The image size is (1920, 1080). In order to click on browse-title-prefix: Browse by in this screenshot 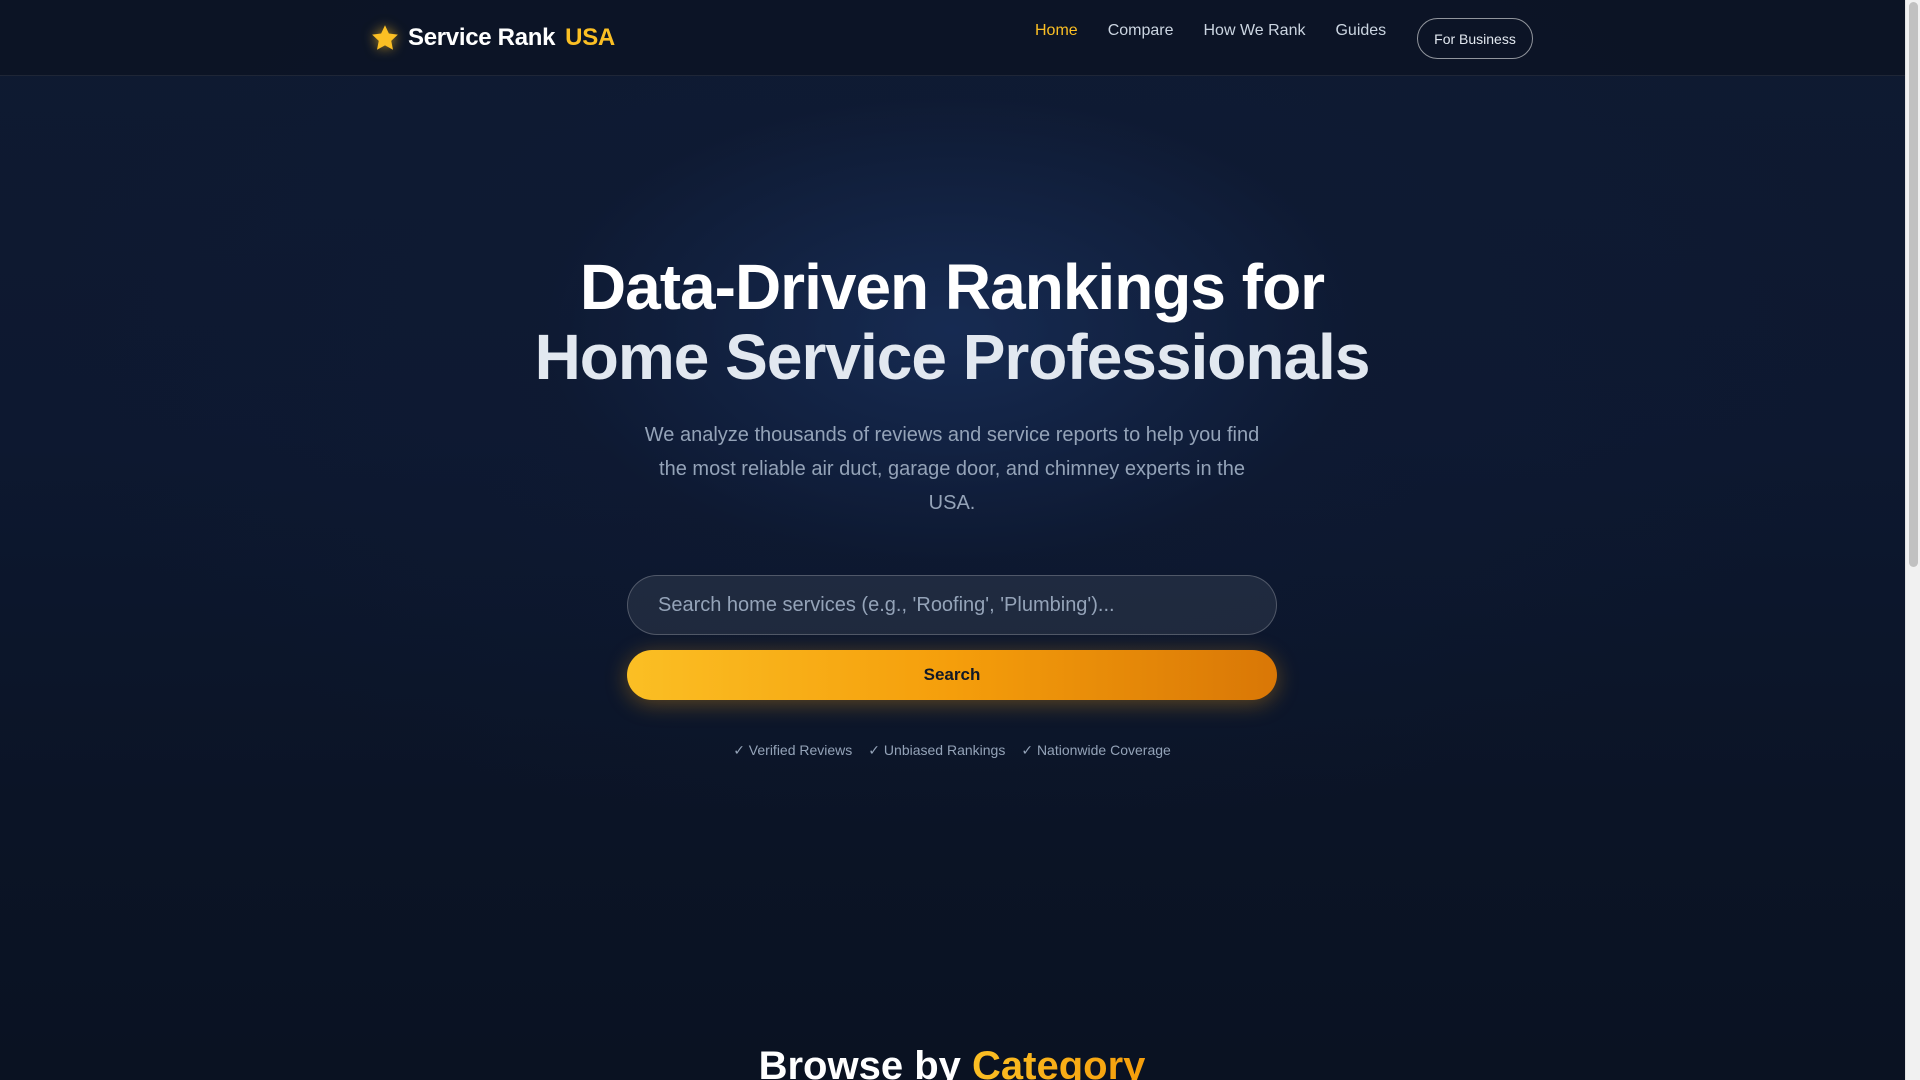, I will do `click(859, 1062)`.